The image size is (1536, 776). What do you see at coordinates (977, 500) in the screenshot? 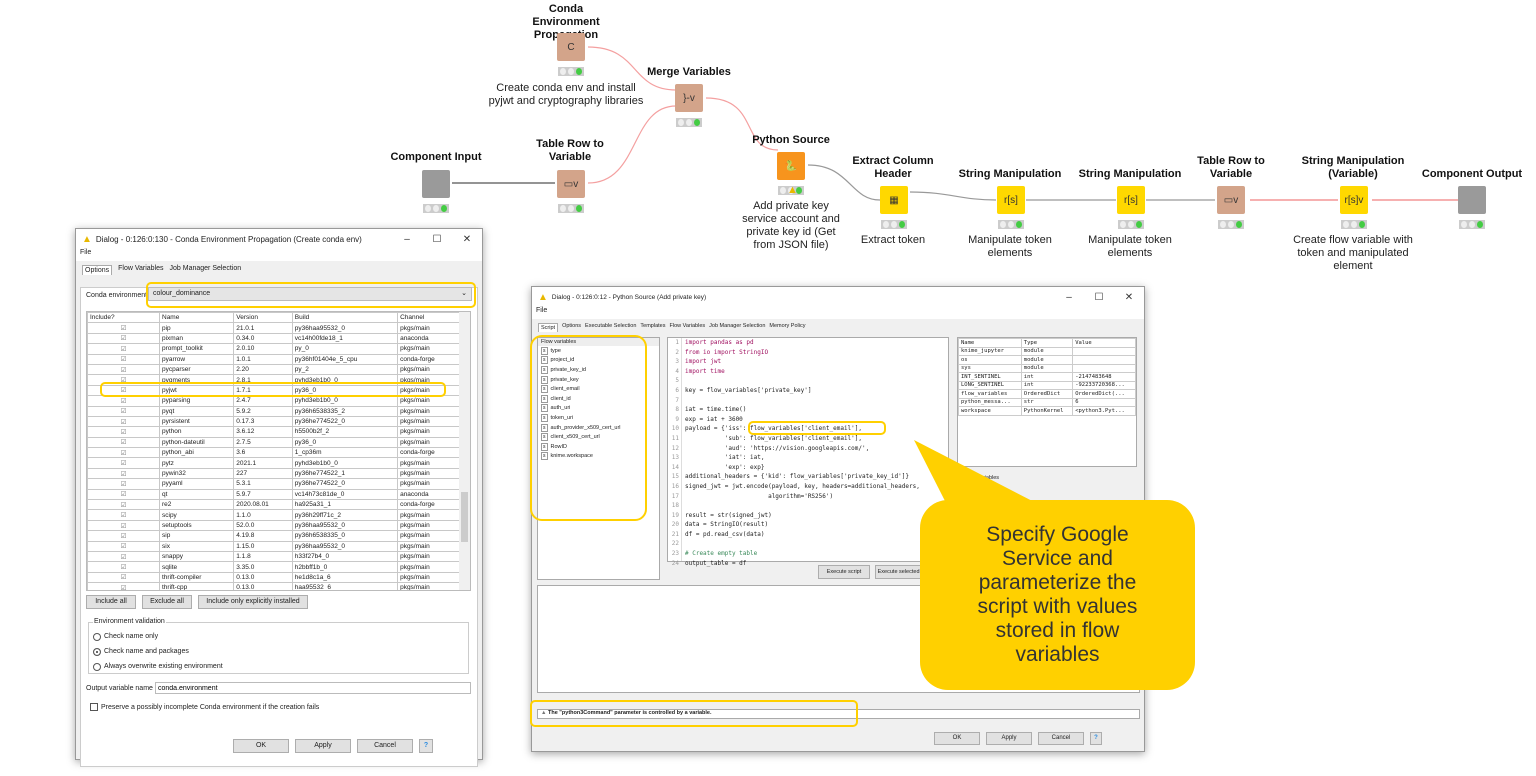
I see `callout-pointer` at bounding box center [977, 500].